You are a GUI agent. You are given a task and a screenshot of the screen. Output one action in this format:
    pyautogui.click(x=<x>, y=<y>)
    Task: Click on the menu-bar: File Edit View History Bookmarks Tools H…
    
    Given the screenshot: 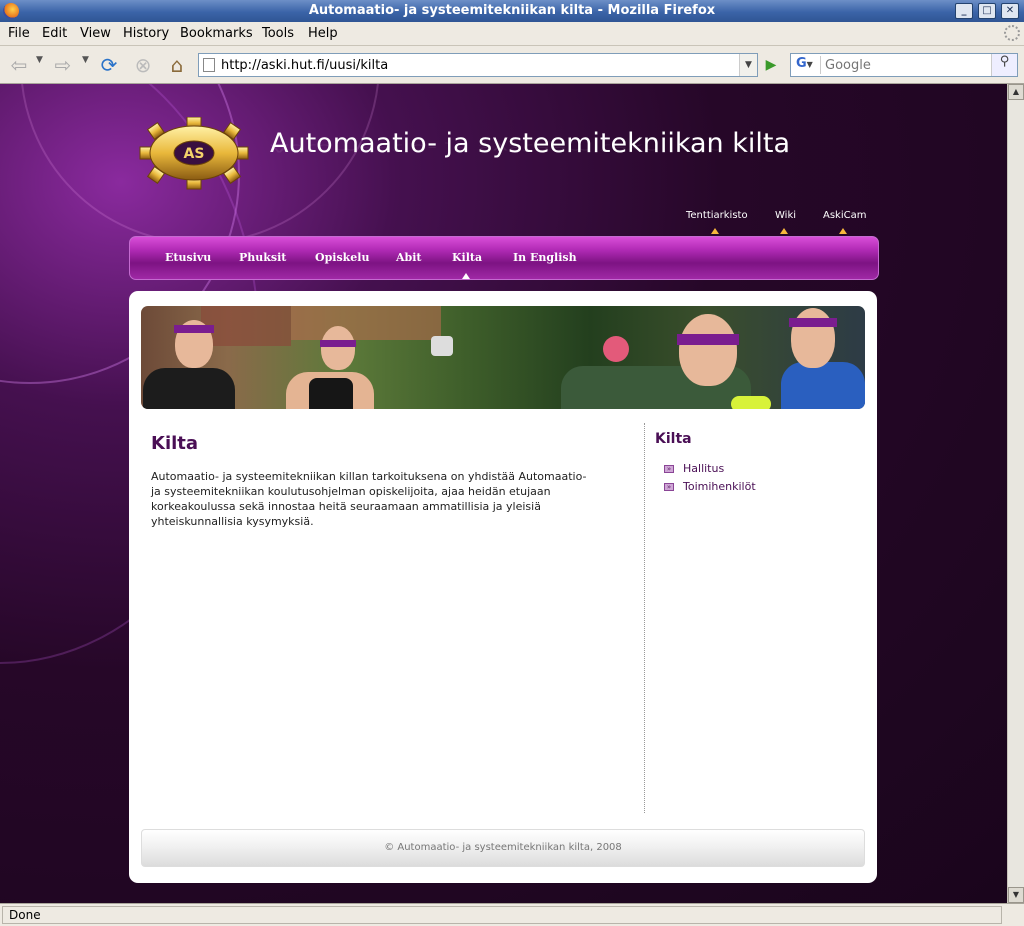 What is the action you would take?
    pyautogui.click(x=512, y=34)
    